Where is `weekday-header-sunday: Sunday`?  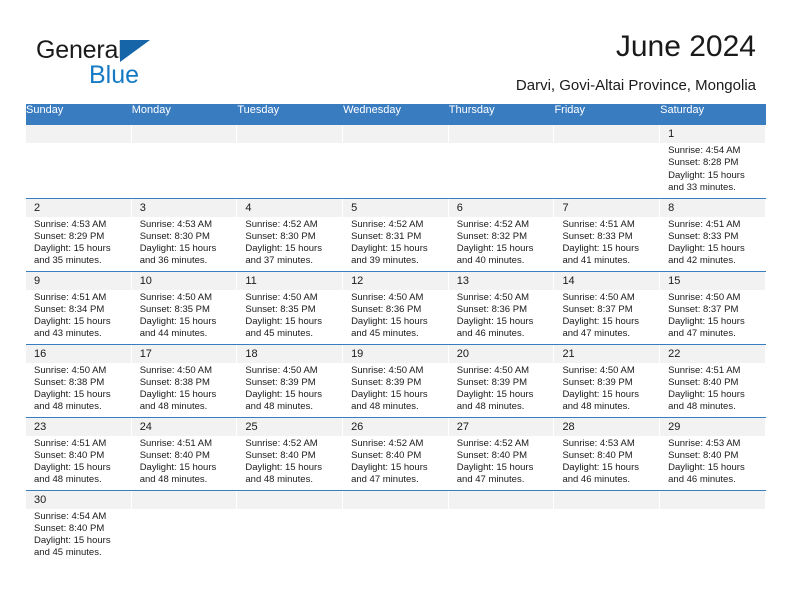
weekday-header-sunday: Sunday is located at coordinates (79, 114).